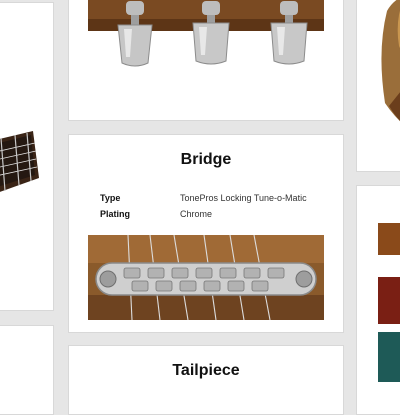 Image resolution: width=400 pixels, height=415 pixels. I want to click on body-finish-card, so click(378, 86).